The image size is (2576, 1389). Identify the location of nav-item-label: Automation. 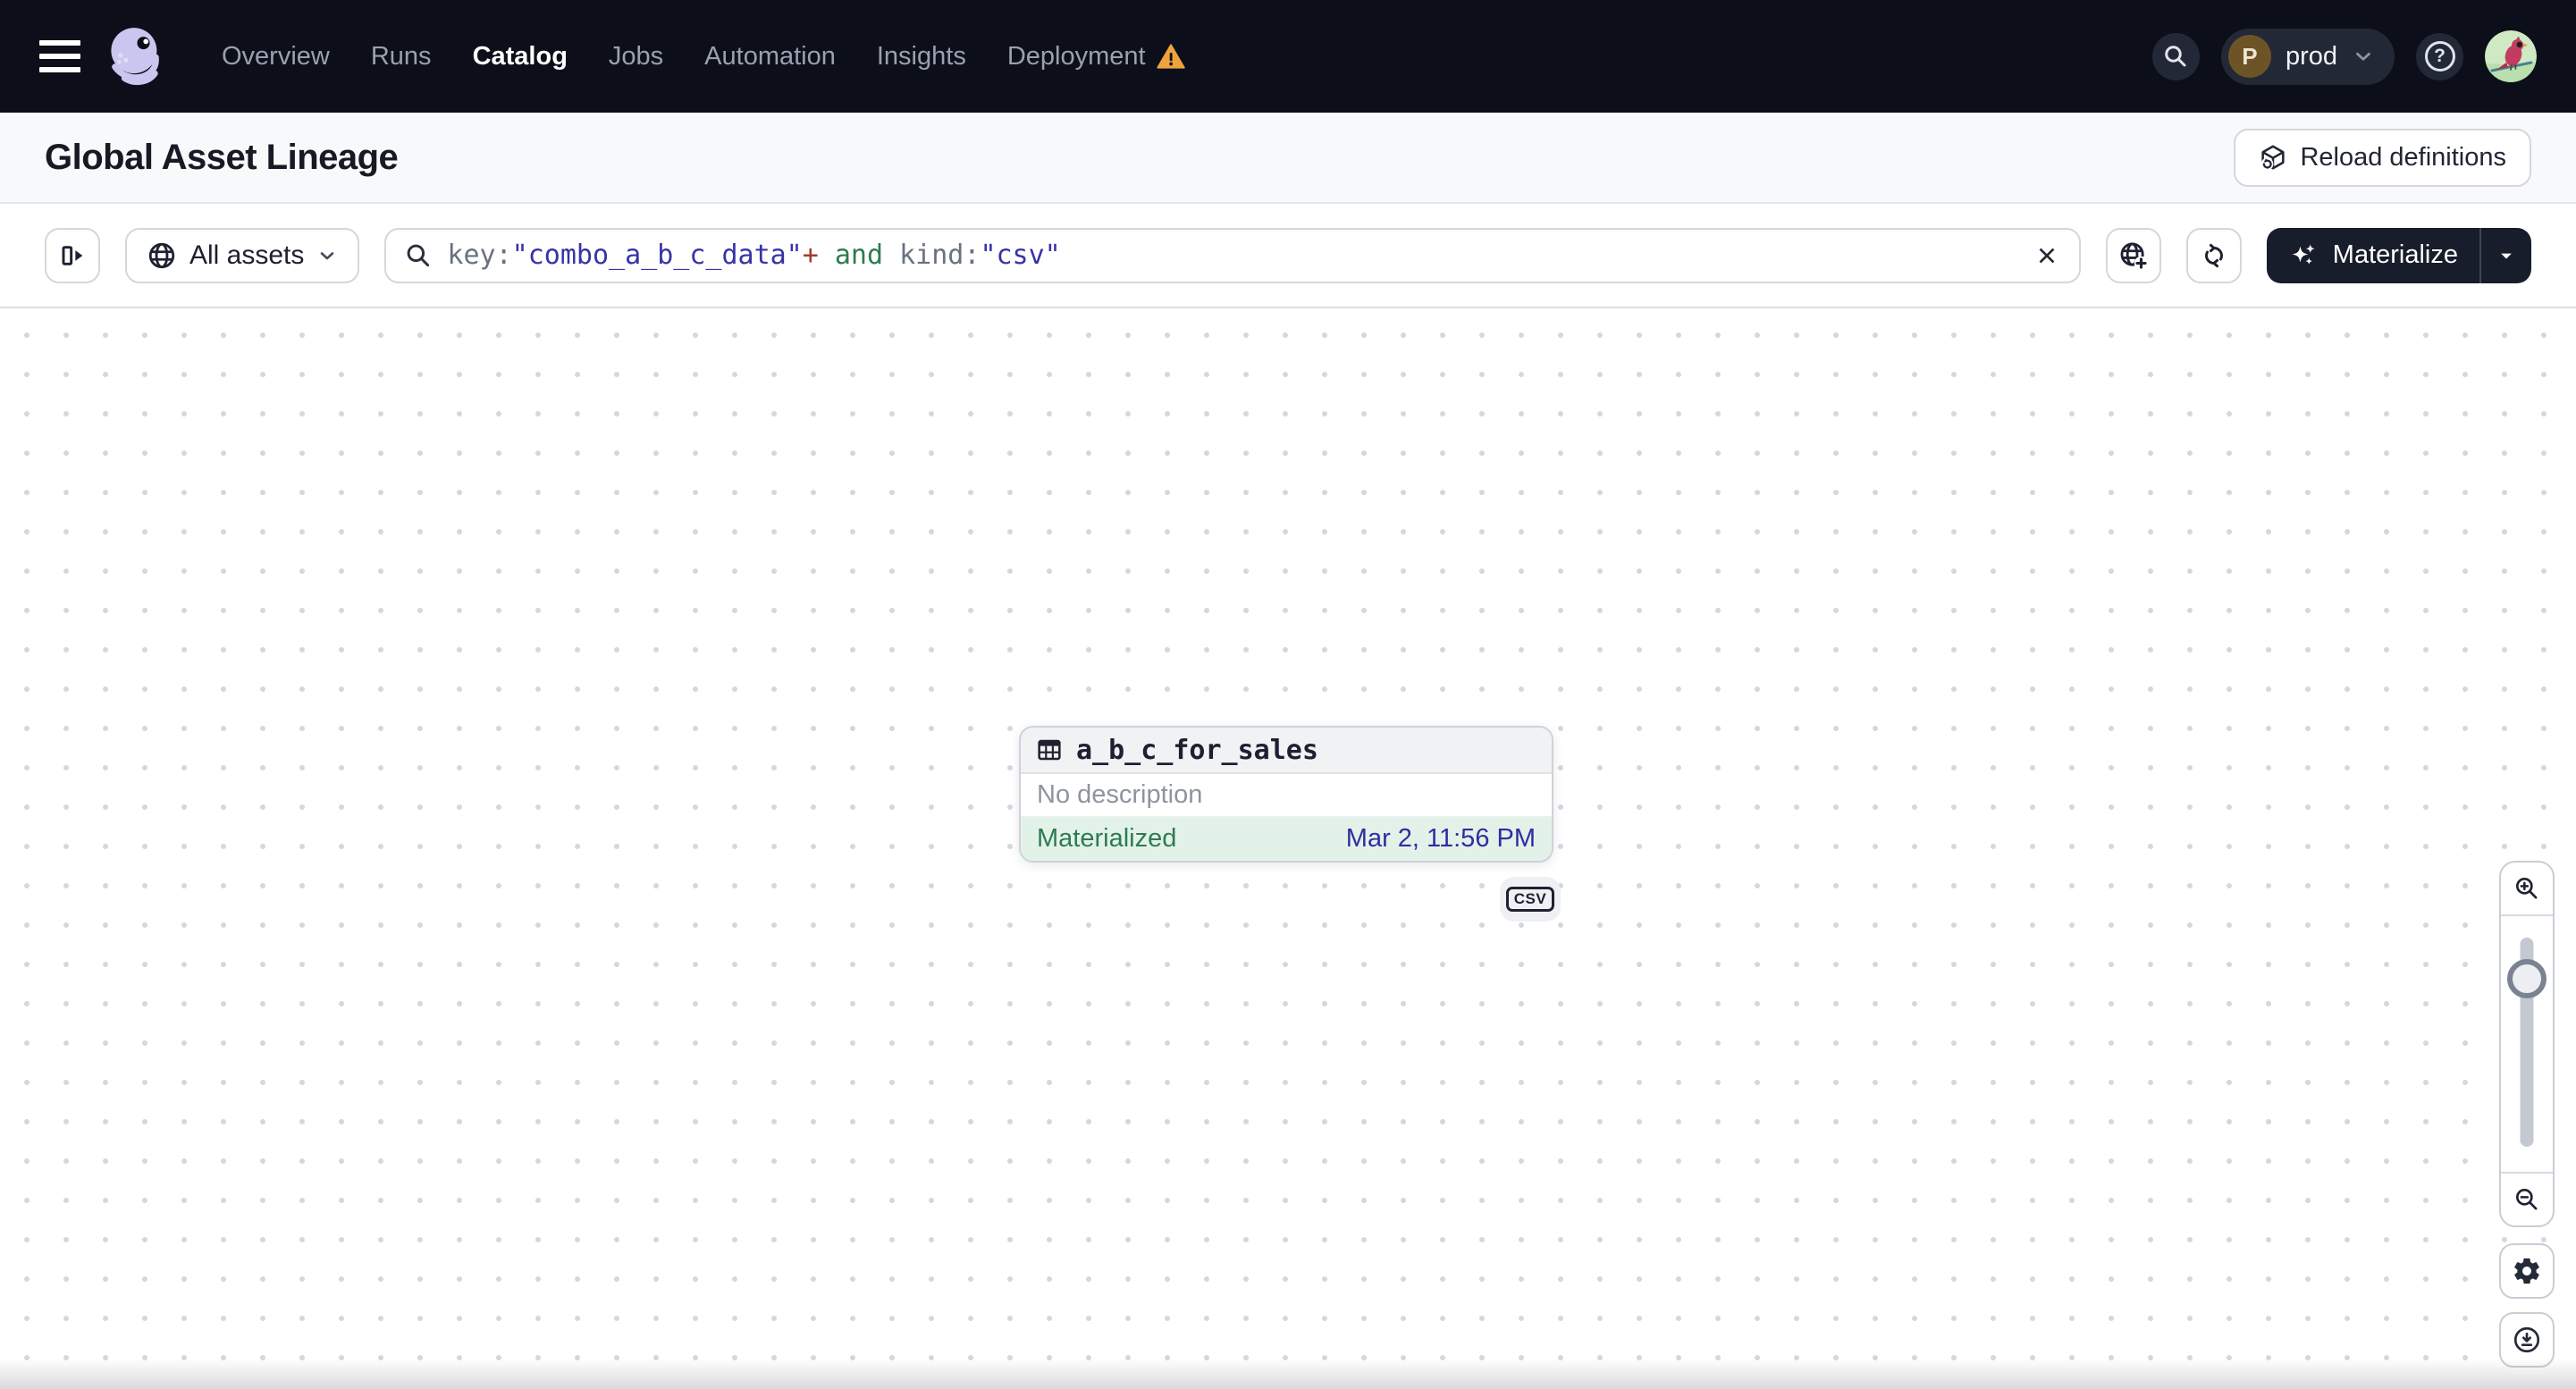
(770, 56).